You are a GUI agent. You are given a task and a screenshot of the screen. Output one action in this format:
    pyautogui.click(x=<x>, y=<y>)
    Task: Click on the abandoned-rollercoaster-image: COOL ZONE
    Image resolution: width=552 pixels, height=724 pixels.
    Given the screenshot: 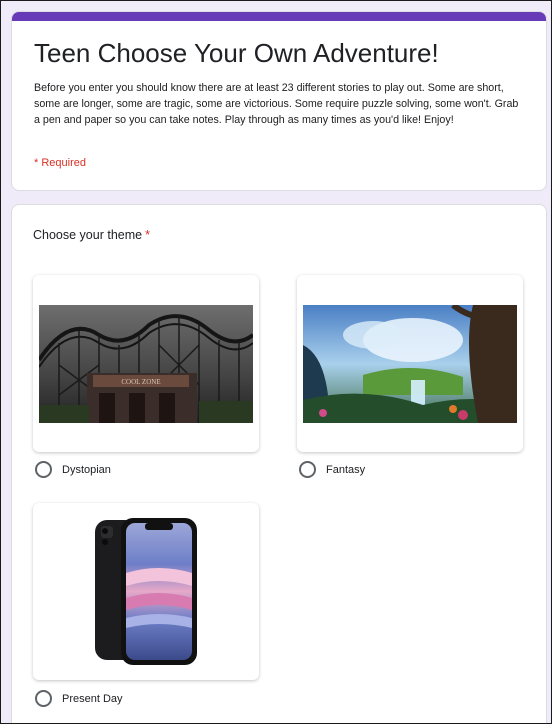 What is the action you would take?
    pyautogui.click(x=146, y=364)
    